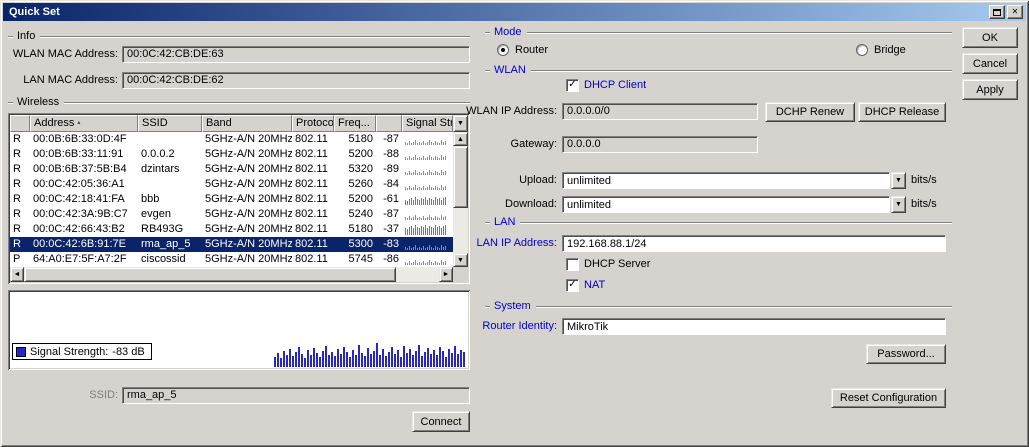  Describe the element at coordinates (247, 123) in the screenshot. I see `header-band: Band` at that location.